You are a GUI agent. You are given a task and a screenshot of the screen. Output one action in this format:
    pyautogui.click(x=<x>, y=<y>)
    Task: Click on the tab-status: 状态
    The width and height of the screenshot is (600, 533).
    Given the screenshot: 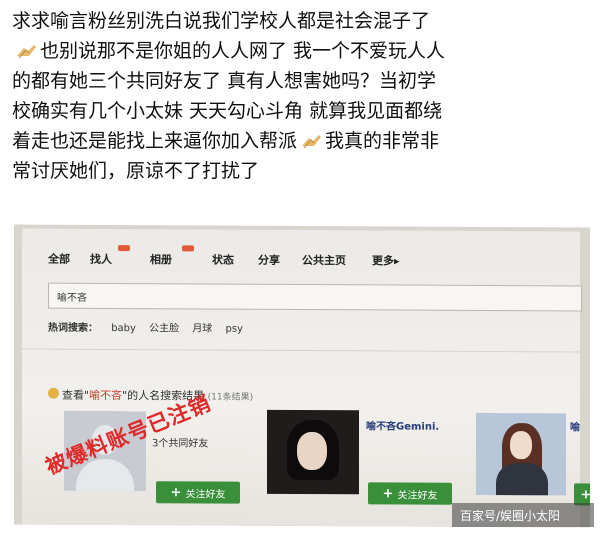 What is the action you would take?
    pyautogui.click(x=223, y=260)
    